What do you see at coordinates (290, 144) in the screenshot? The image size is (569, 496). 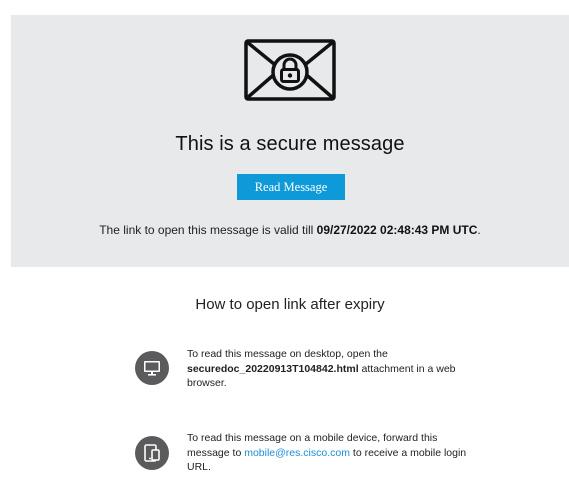 I see `page-title: This is a secure message` at bounding box center [290, 144].